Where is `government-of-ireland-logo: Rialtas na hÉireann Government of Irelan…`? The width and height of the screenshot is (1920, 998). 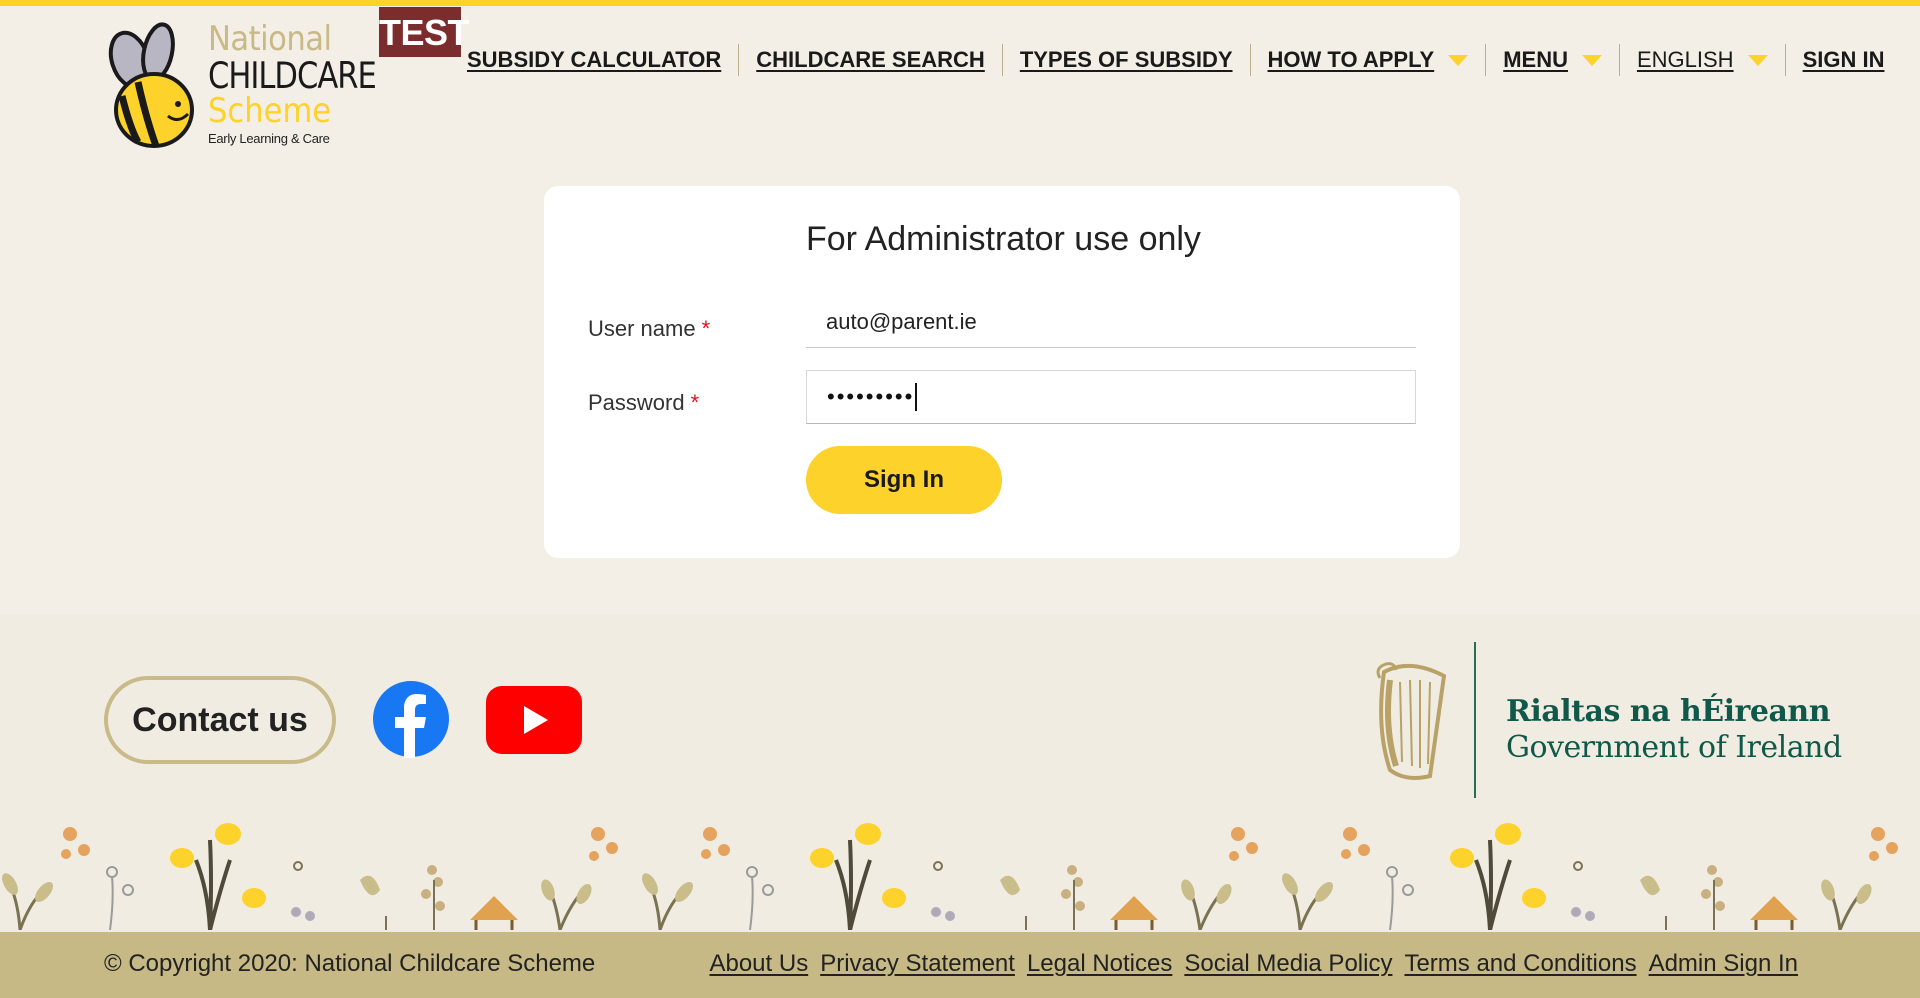
government-of-ireland-logo: Rialtas na hÉireann Government of Irelan… is located at coordinates (1601, 722).